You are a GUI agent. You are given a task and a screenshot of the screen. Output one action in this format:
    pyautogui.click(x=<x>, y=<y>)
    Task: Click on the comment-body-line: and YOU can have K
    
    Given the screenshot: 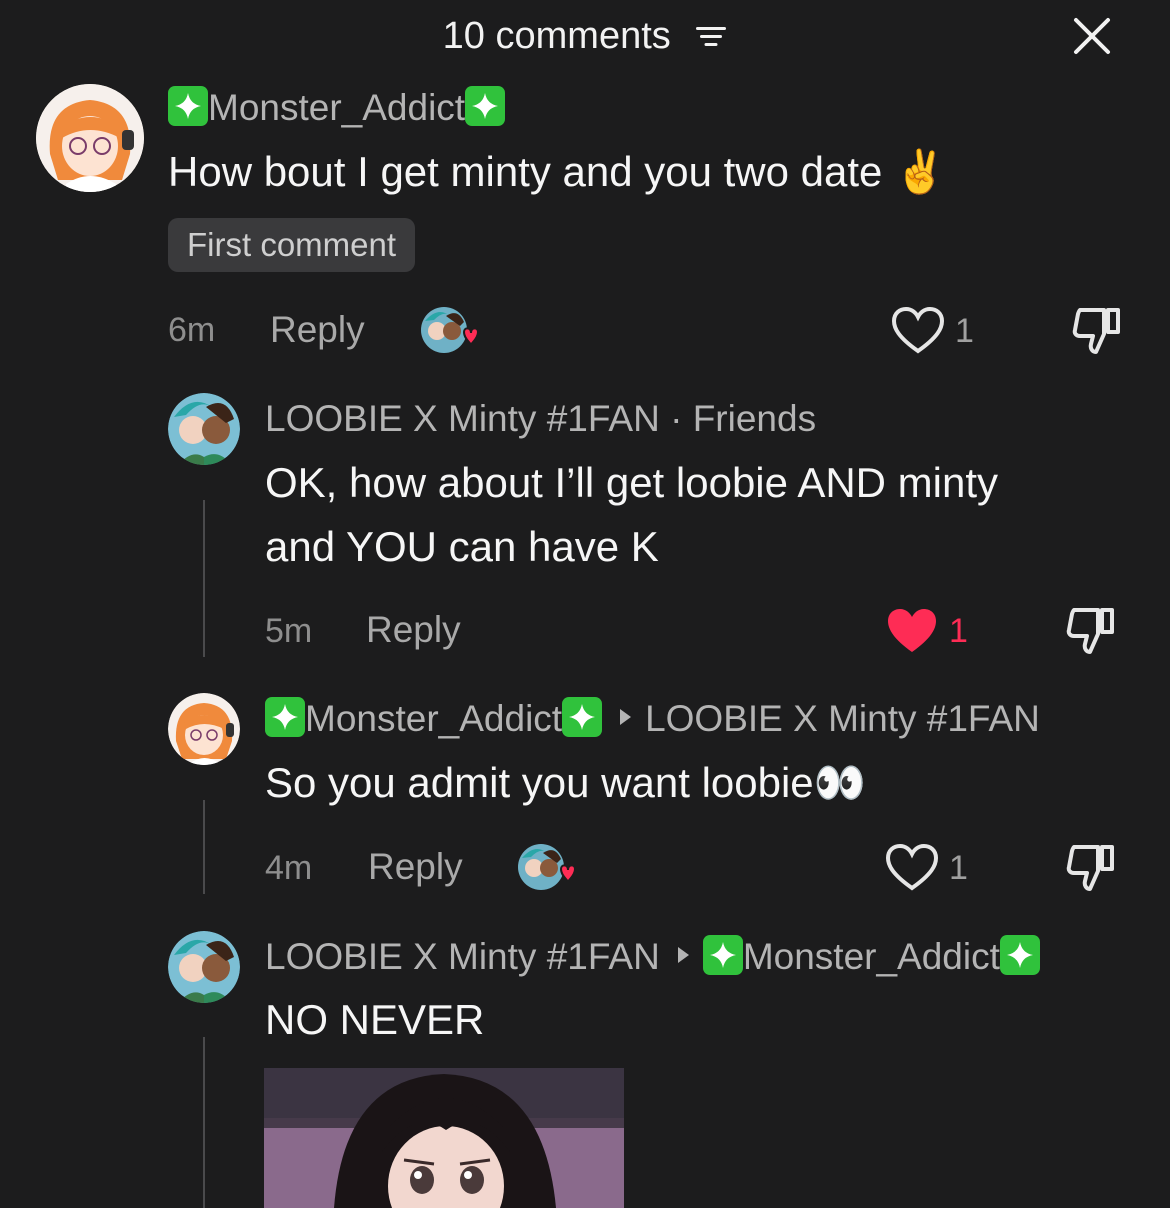 What is the action you would take?
    pyautogui.click(x=462, y=546)
    